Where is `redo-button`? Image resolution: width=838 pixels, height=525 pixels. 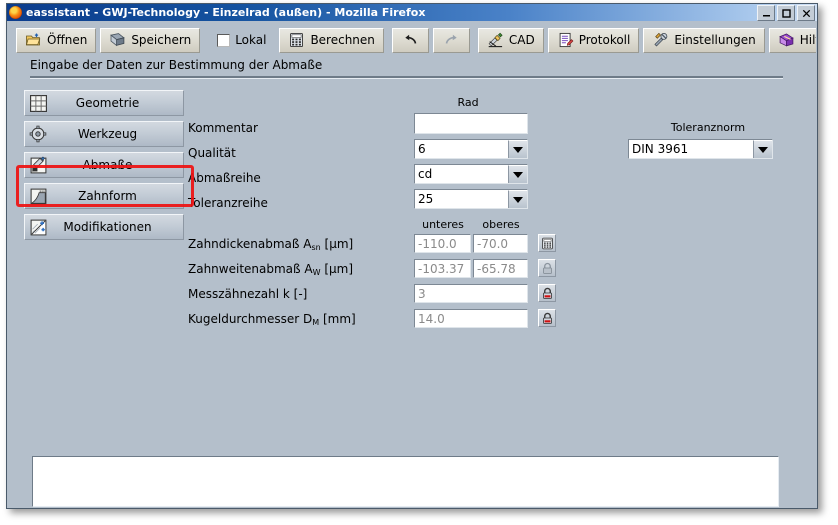 redo-button is located at coordinates (451, 40).